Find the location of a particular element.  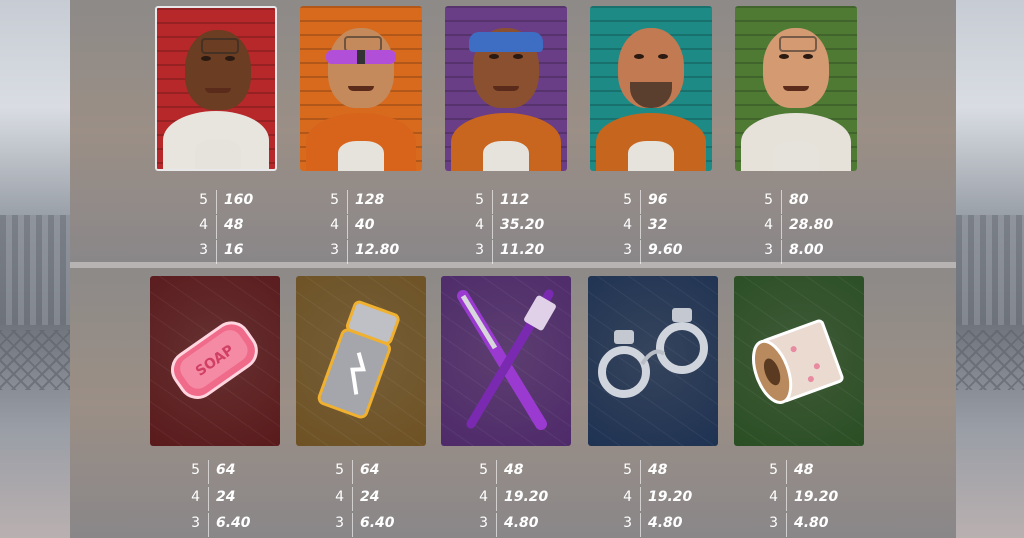

symbol-grin-card is located at coordinates (796, 88).